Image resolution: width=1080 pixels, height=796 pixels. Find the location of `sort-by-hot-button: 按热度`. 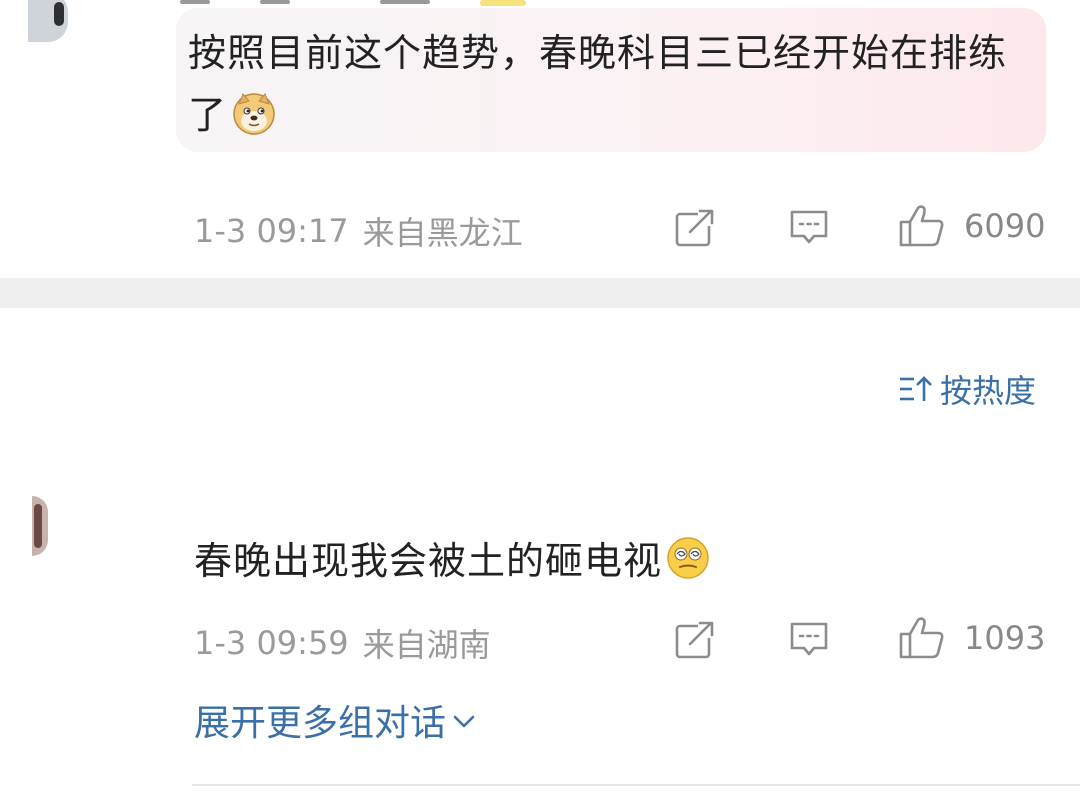

sort-by-hot-button: 按热度 is located at coordinates (967, 389).